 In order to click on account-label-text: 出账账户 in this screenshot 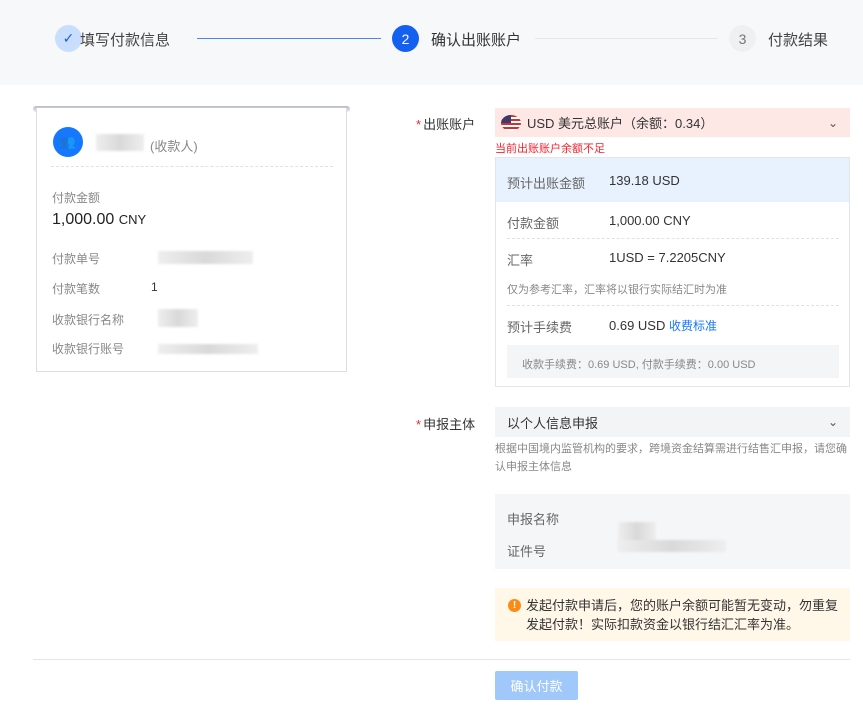, I will do `click(449, 124)`.